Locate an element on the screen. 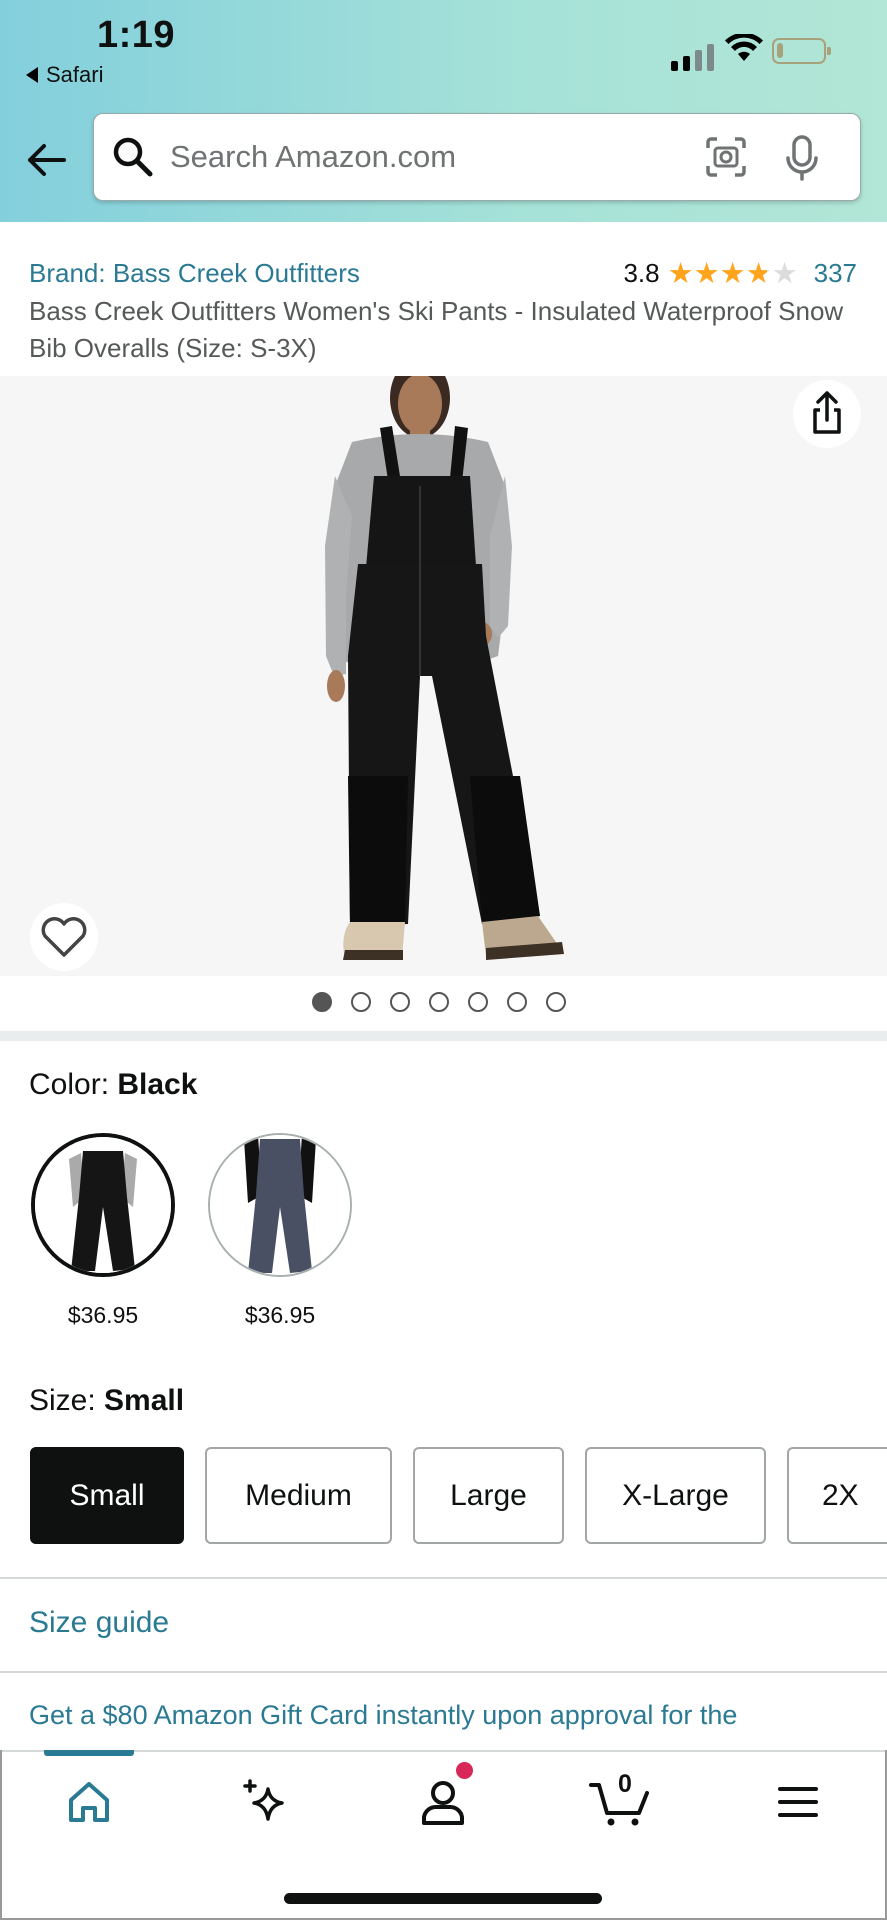 This screenshot has height=1920, width=887. microphone-icon is located at coordinates (802, 158).